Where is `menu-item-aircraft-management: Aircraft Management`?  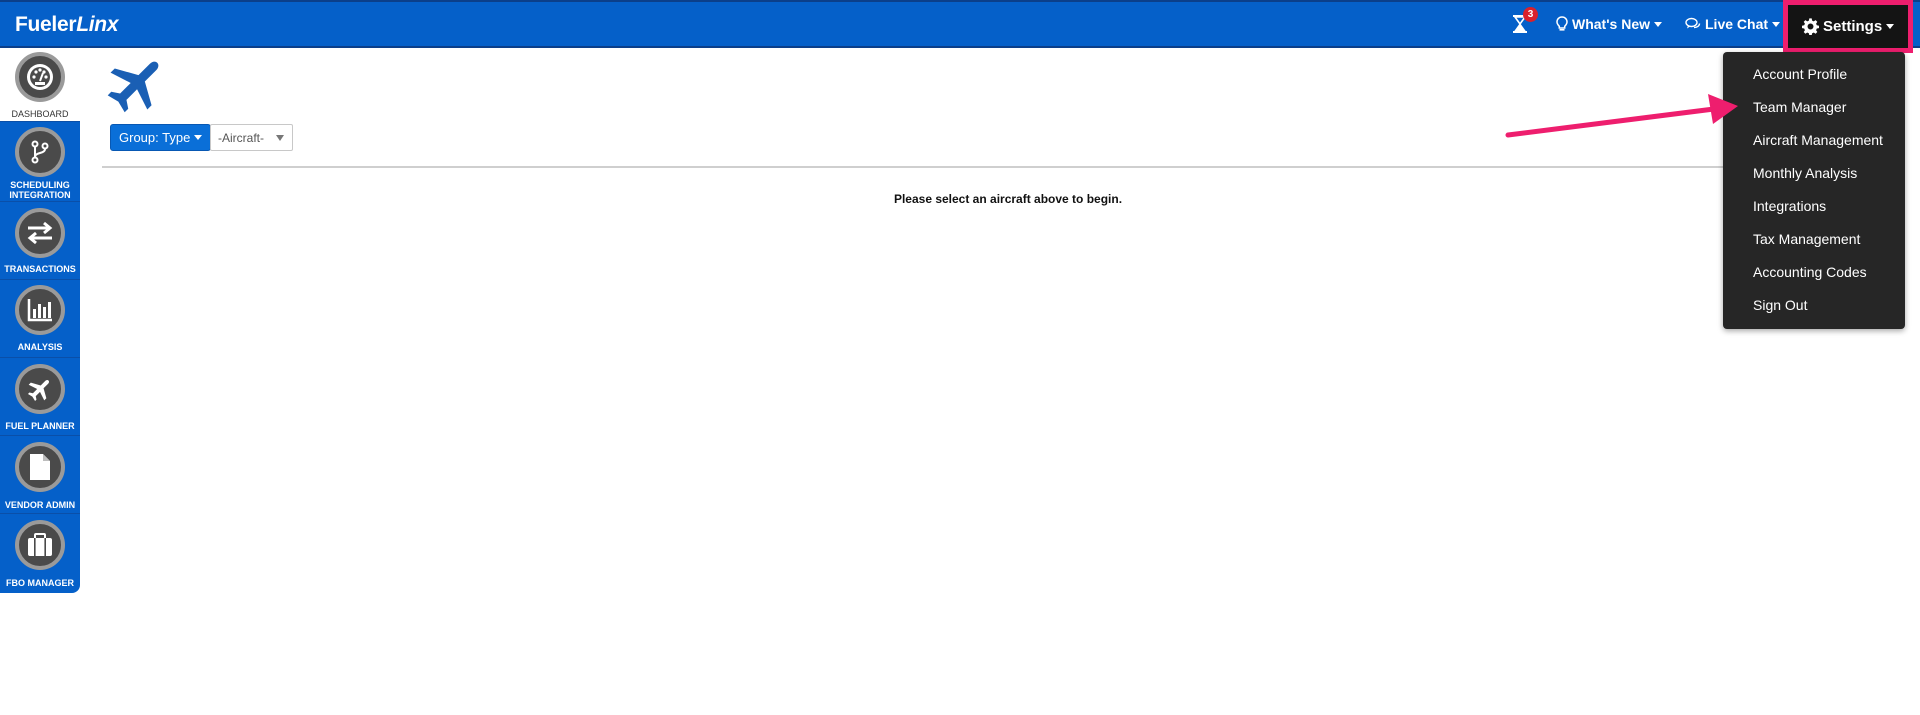 menu-item-aircraft-management: Aircraft Management is located at coordinates (1818, 140).